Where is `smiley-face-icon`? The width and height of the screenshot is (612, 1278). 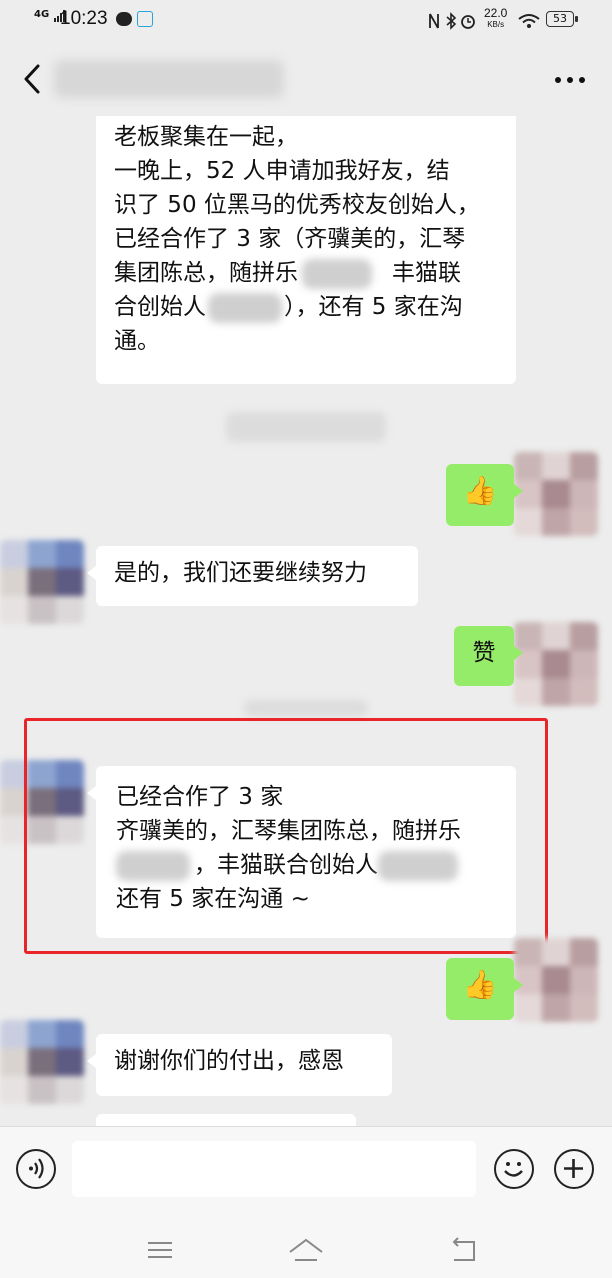 smiley-face-icon is located at coordinates (513, 1169).